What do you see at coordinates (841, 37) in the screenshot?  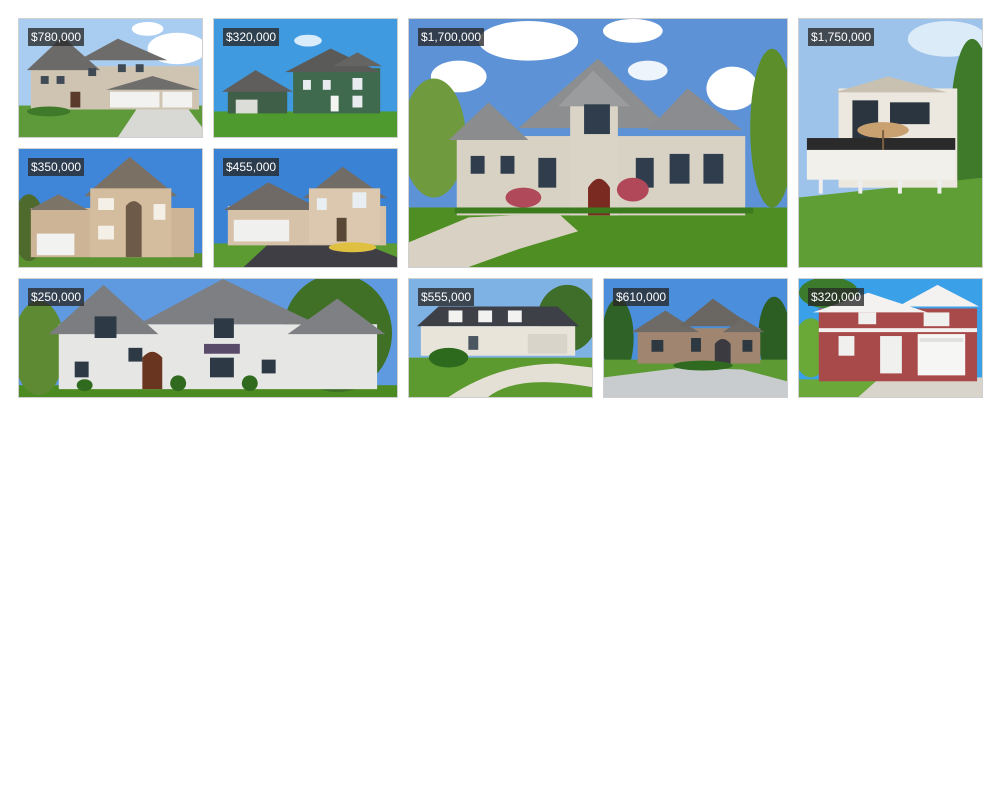 I see `listing-price: $1,750,000` at bounding box center [841, 37].